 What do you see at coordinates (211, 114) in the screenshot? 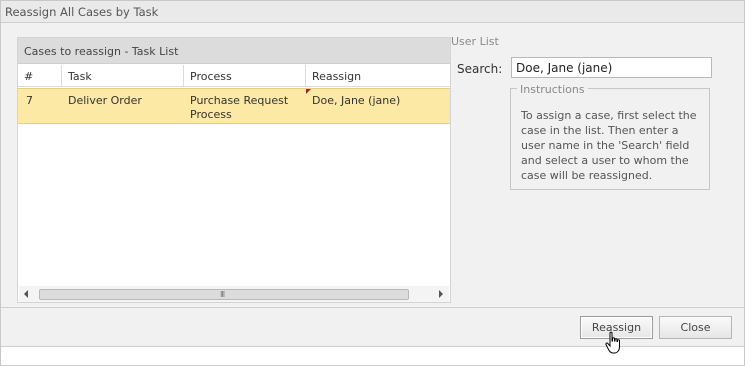
I see `process-line-2: Process` at bounding box center [211, 114].